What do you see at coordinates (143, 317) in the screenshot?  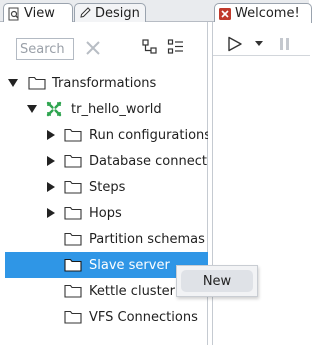 I see `tree-label: VFS Connections` at bounding box center [143, 317].